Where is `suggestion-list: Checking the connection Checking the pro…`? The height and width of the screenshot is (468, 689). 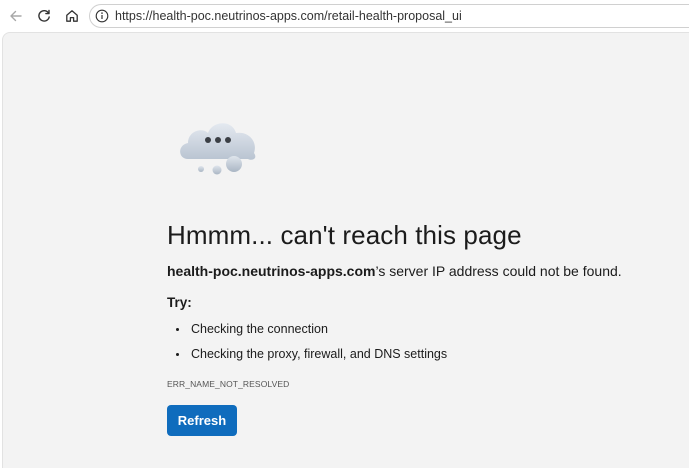 suggestion-list: Checking the connection Checking the pro… is located at coordinates (307, 347).